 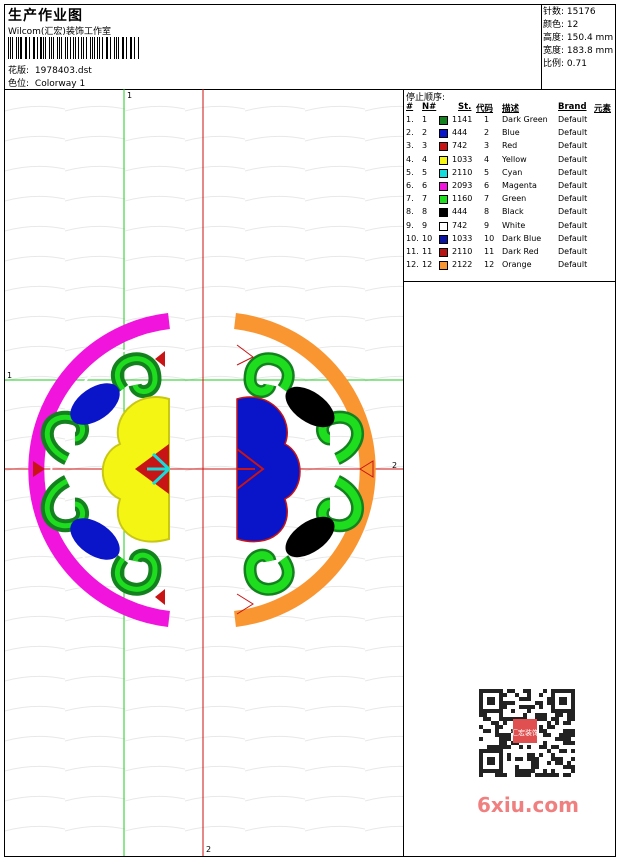 I want to click on row-description: Dark Red, so click(x=520, y=251).